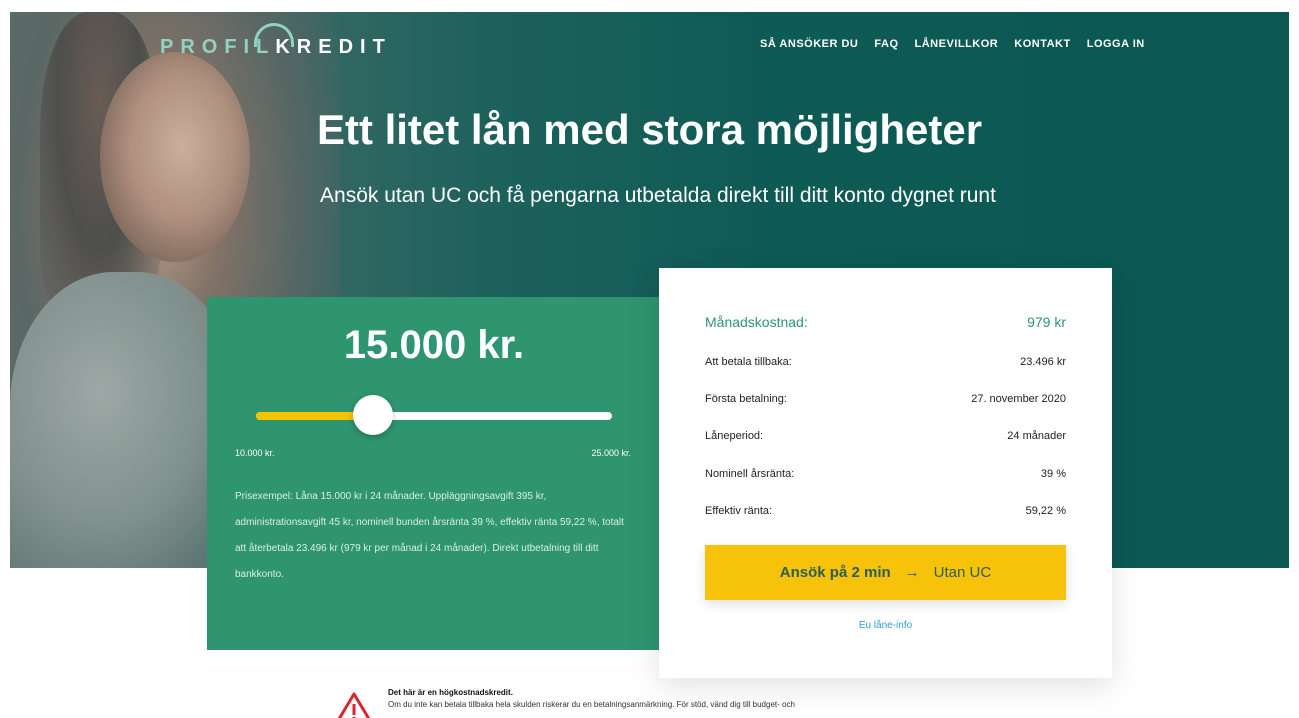 This screenshot has height=718, width=1299. What do you see at coordinates (354, 705) in the screenshot?
I see `warning-triangle-icon` at bounding box center [354, 705].